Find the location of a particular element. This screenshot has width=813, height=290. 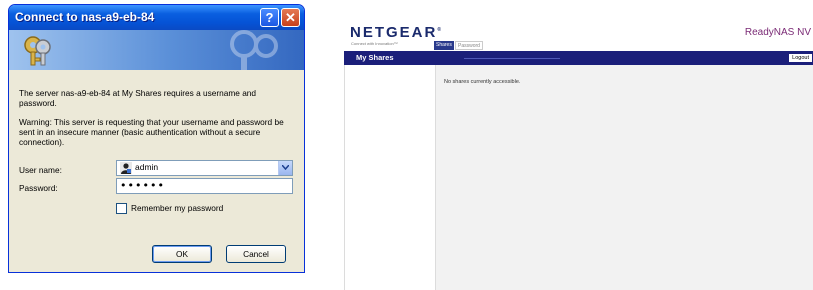

remember-password-label: Remember my password is located at coordinates (177, 208).